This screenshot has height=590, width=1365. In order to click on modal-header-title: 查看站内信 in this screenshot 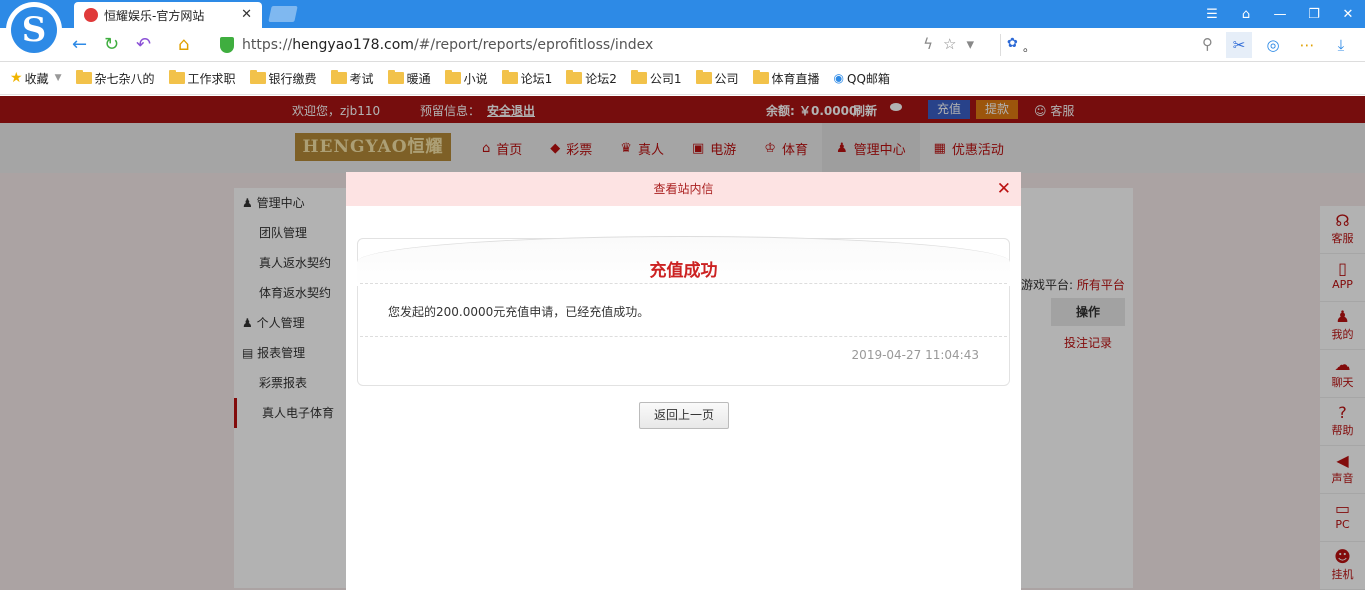, I will do `click(683, 189)`.